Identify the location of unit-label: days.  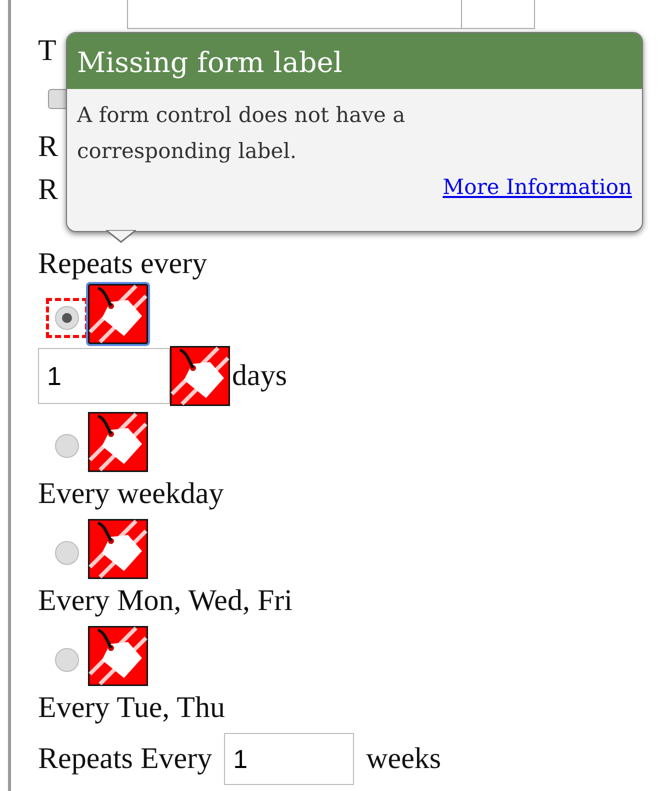
(259, 376).